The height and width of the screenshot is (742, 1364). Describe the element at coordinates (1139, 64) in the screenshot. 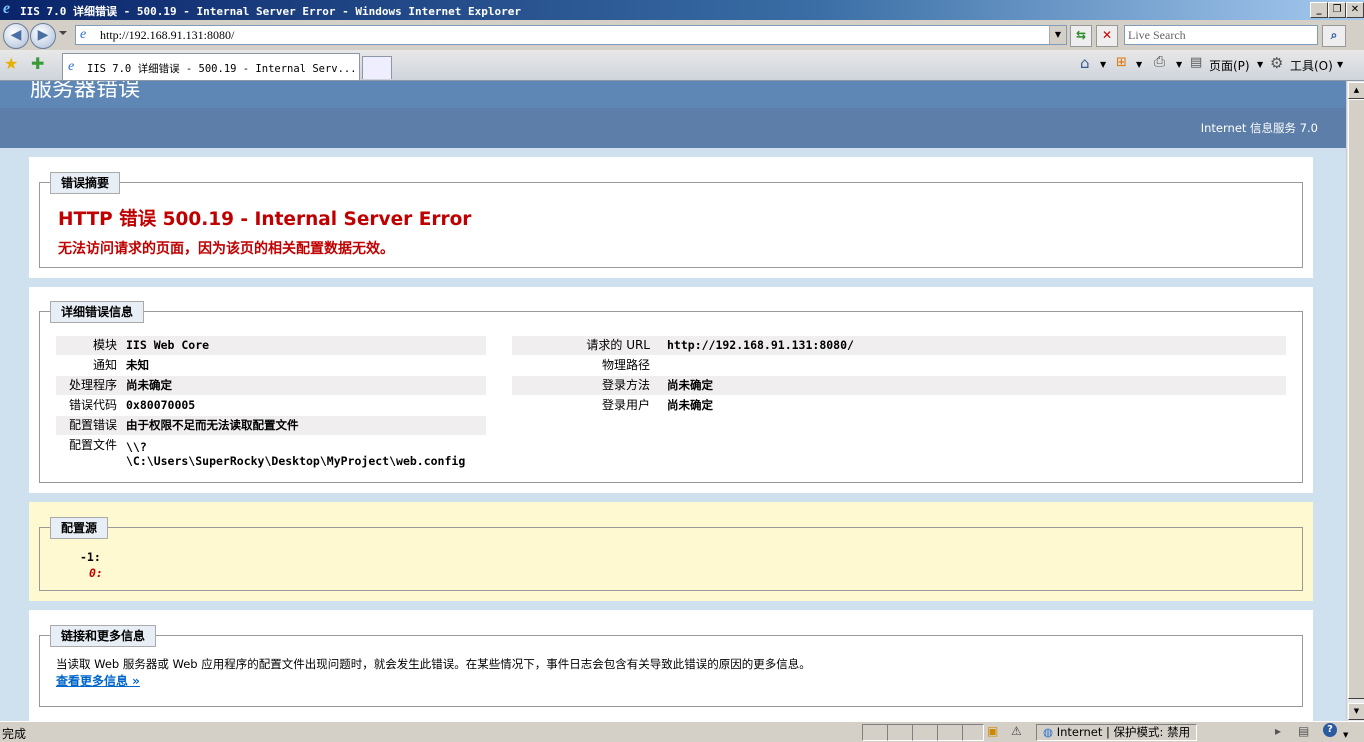

I see `feeds-dropdown-icon: ▼` at that location.